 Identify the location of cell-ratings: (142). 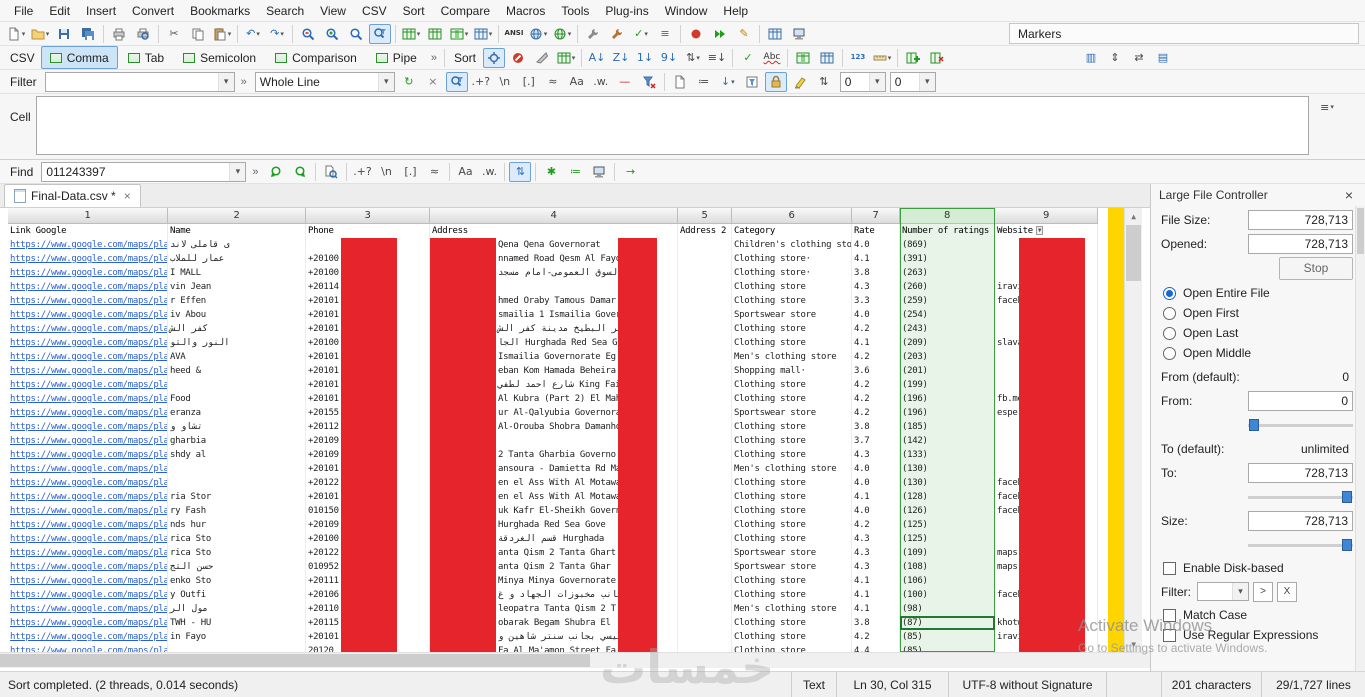
(947, 441).